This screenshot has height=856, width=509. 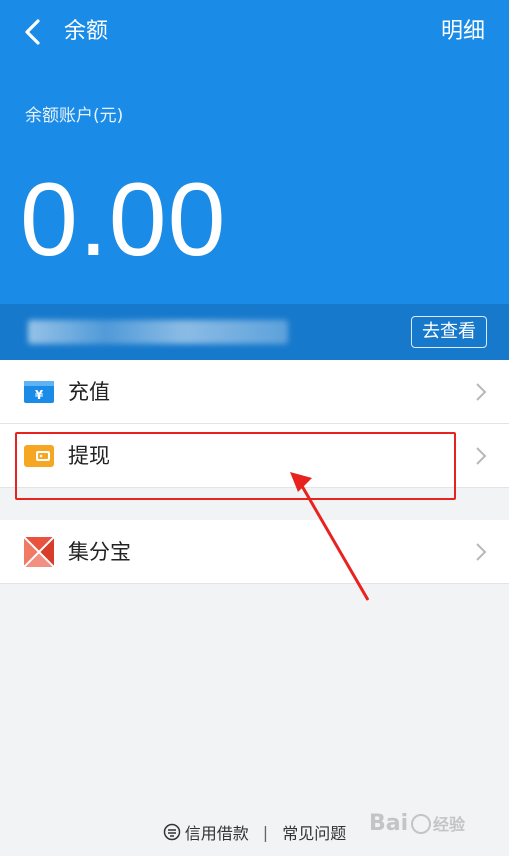 What do you see at coordinates (86, 31) in the screenshot?
I see `page-title: 余额` at bounding box center [86, 31].